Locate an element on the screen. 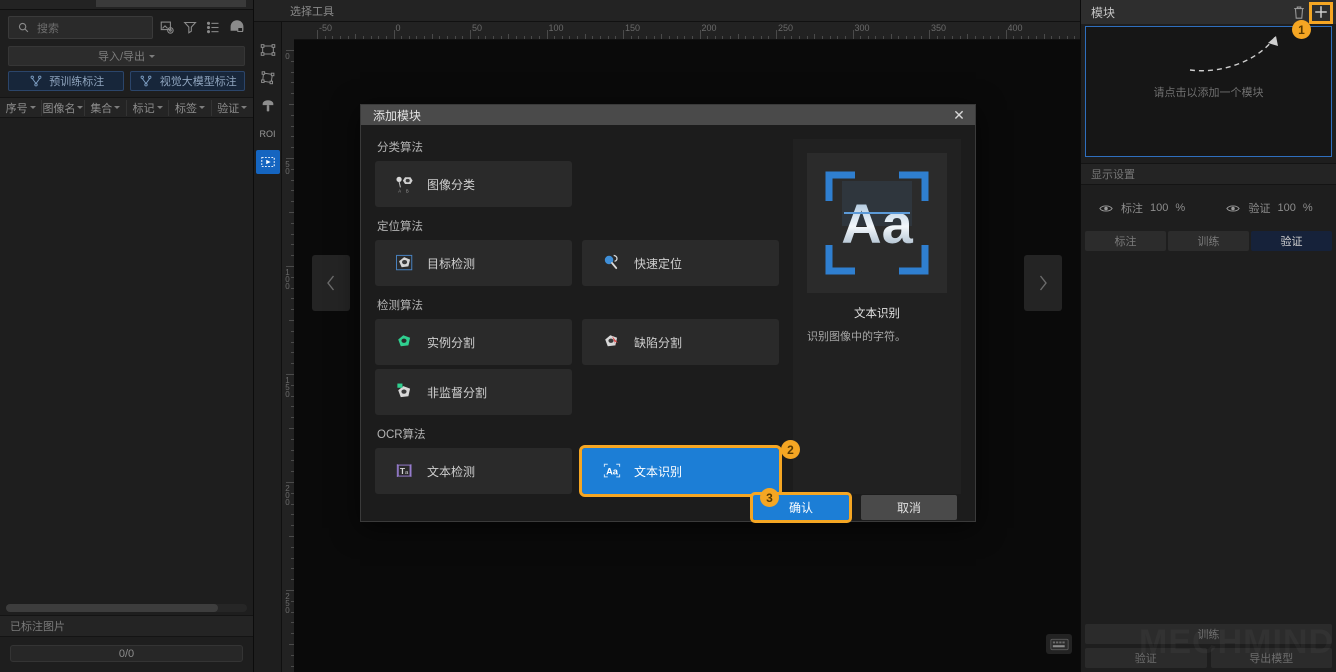 This screenshot has width=1336, height=672. segment-validation: 验证 is located at coordinates (1291, 241).